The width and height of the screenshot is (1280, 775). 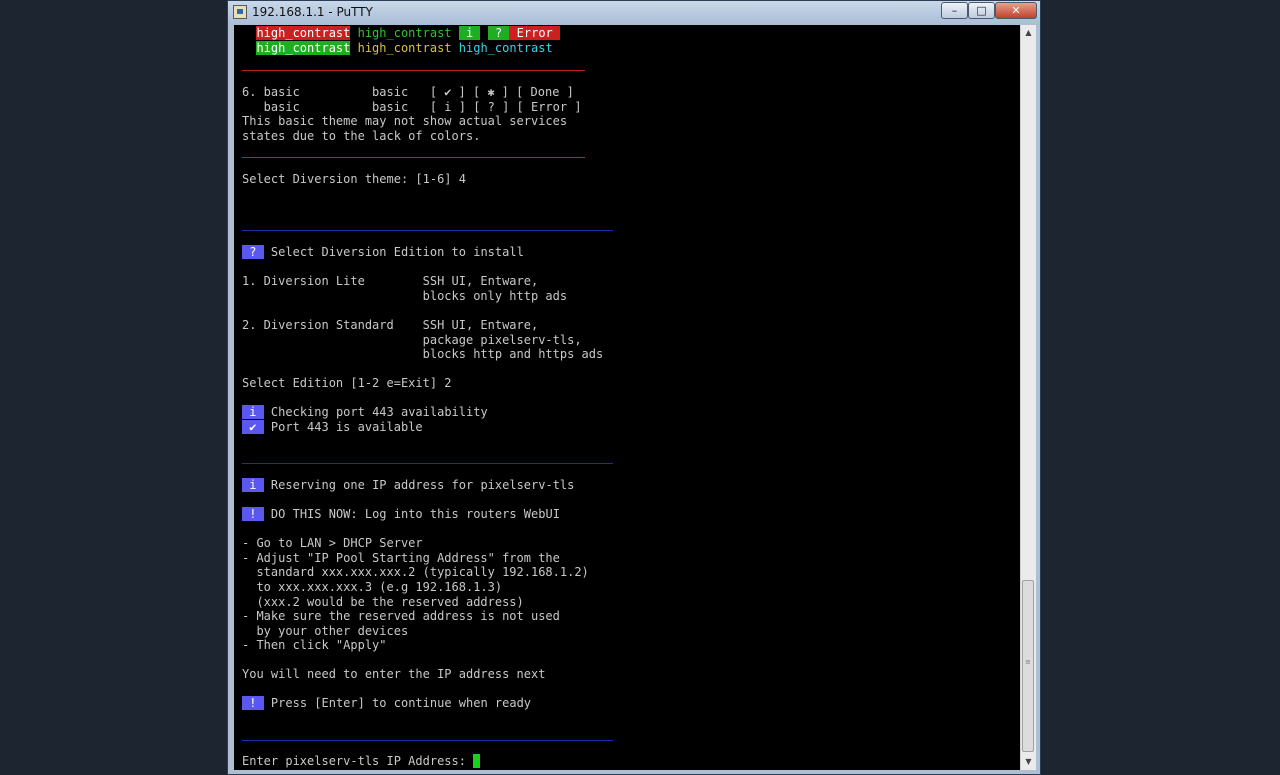 I want to click on close-button: ✕, so click(x=1016, y=10).